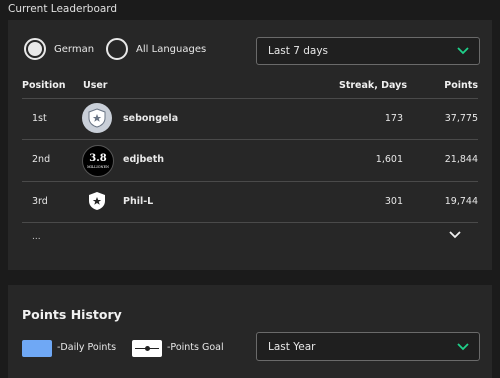 This screenshot has width=500, height=378. I want to click on leaderboard-header: Position User Streak, Days Points, so click(250, 87).